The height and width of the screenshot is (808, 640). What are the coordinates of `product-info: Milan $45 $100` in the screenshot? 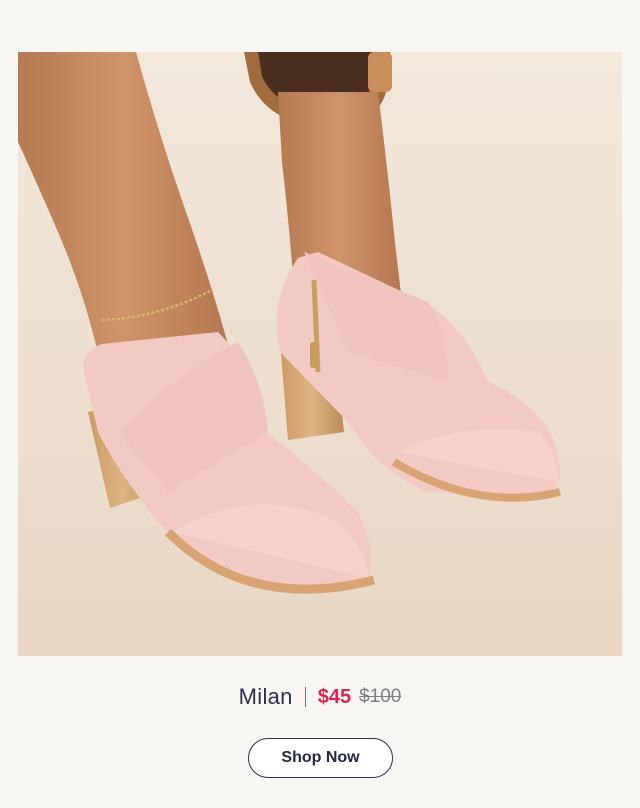 It's located at (320, 697).